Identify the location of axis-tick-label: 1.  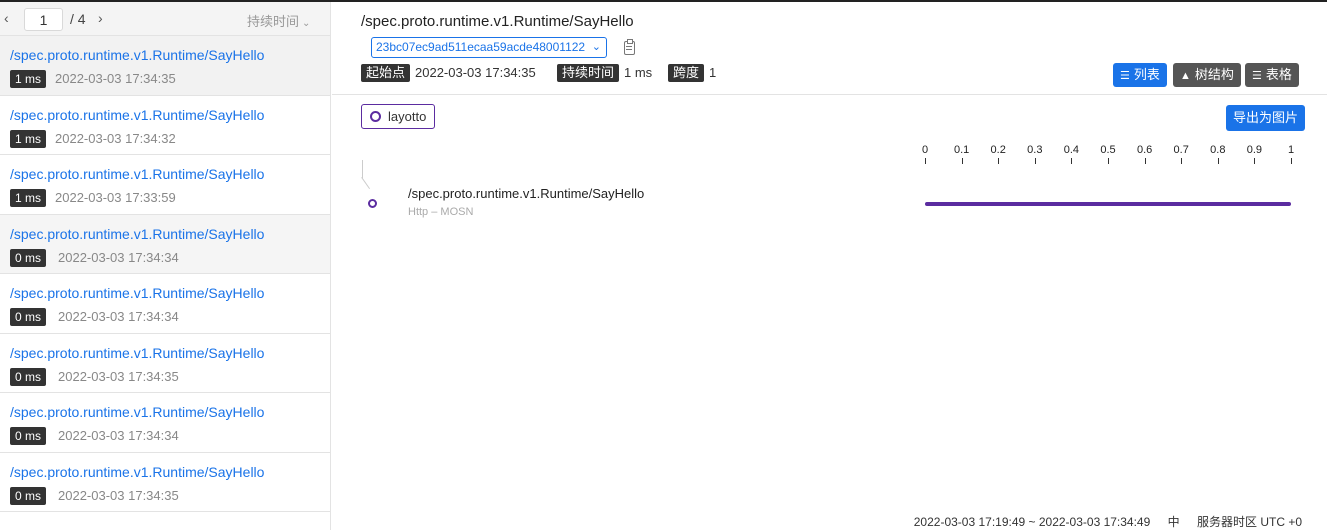
(1291, 150).